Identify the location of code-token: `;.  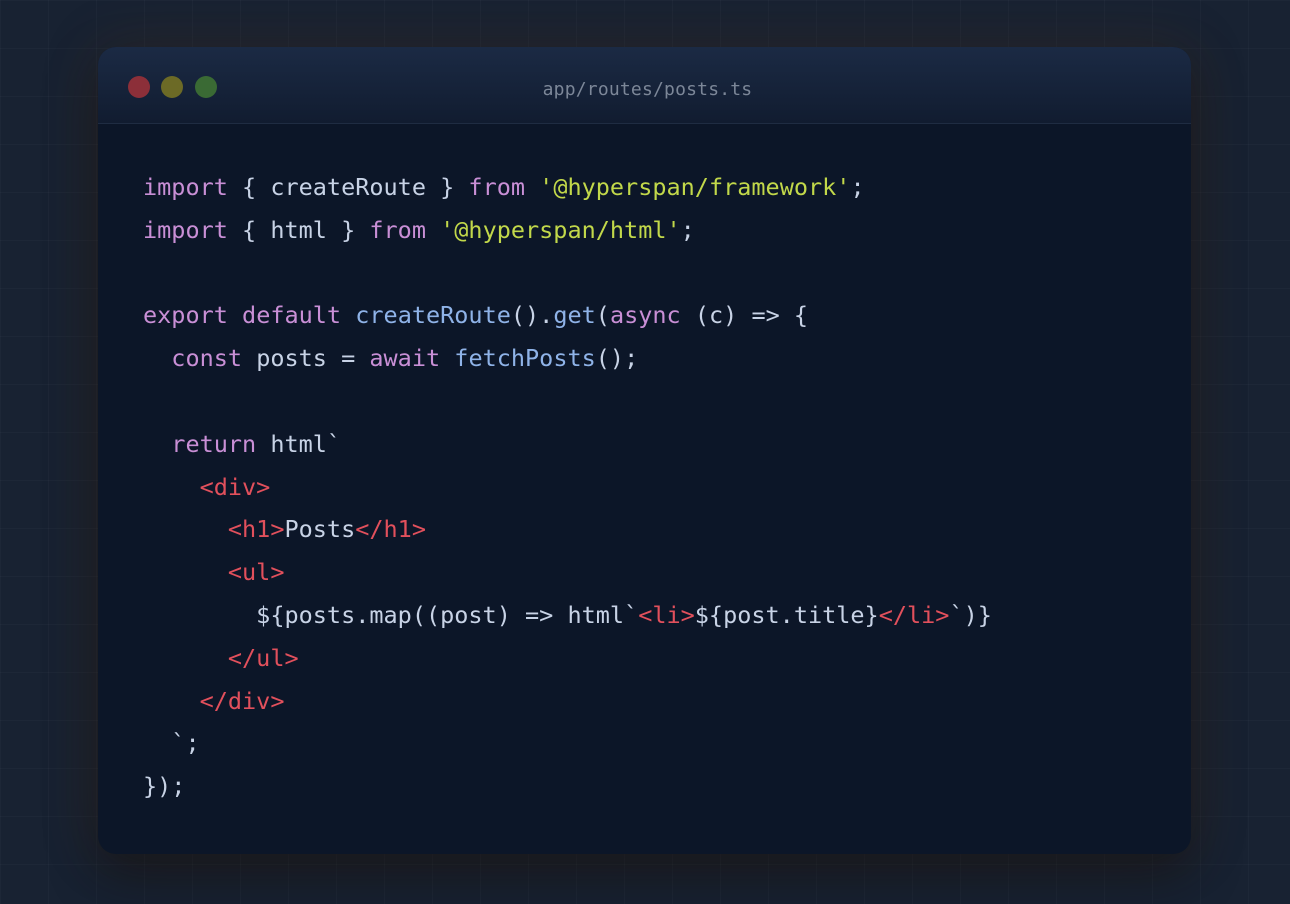
(171, 743).